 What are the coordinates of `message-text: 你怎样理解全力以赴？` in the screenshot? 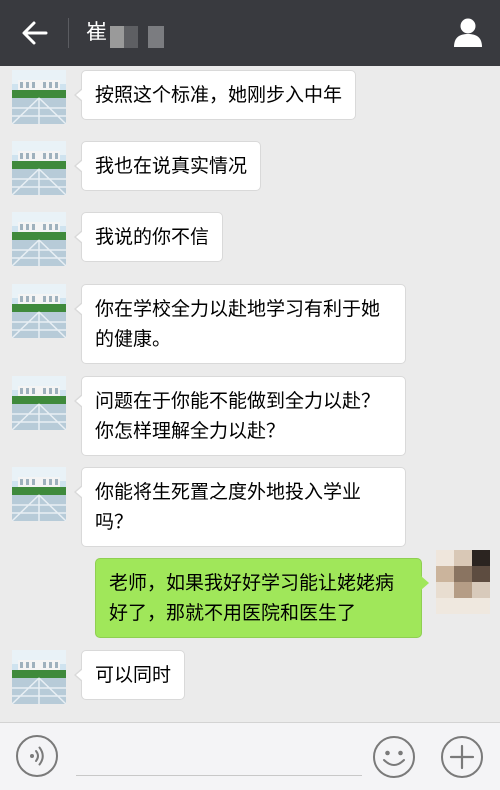 It's located at (190, 431).